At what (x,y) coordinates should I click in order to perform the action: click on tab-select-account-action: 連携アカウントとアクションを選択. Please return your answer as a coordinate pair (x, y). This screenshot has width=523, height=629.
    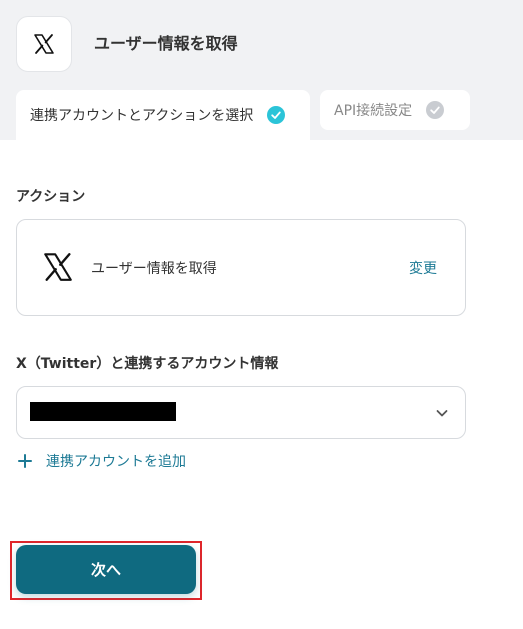
    Looking at the image, I should click on (163, 115).